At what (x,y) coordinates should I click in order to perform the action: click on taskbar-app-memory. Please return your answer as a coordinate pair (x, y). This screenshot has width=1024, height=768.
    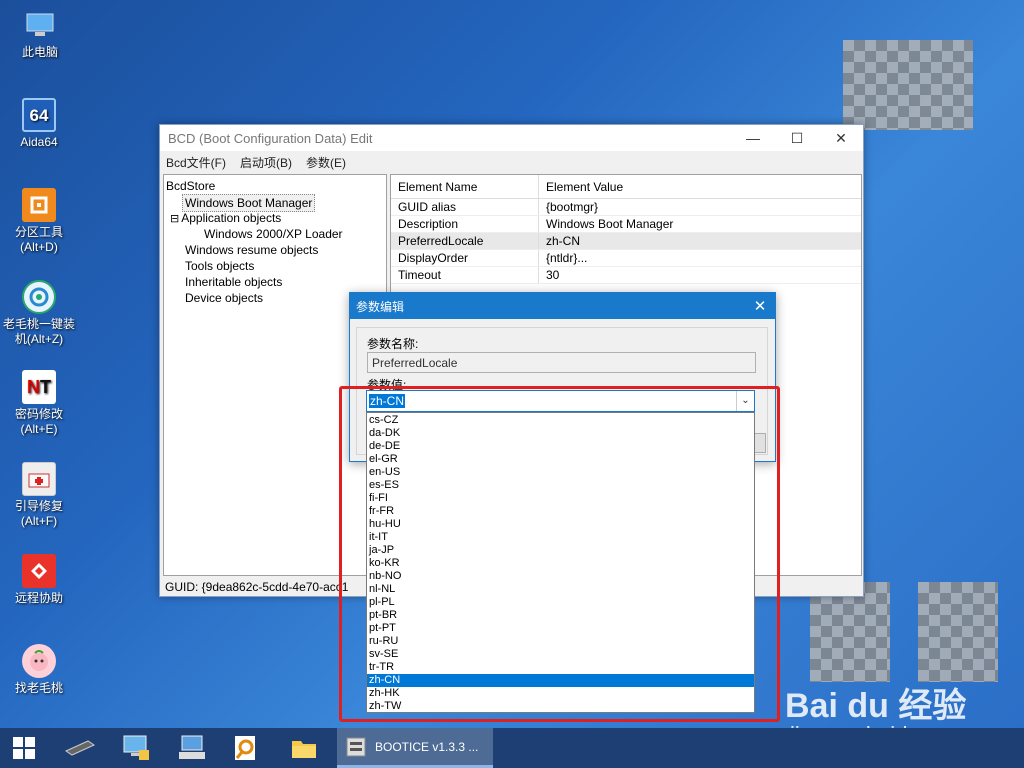
    Looking at the image, I should click on (80, 748).